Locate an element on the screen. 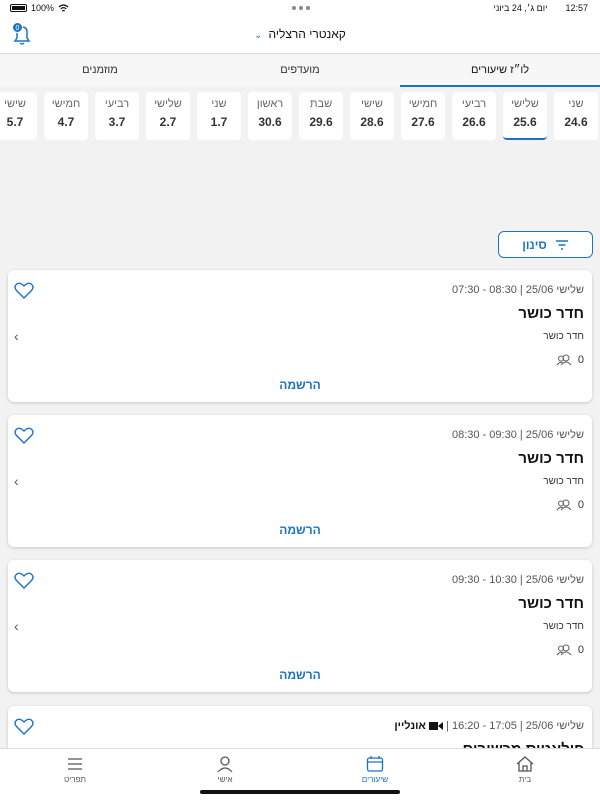 Image resolution: width=600 pixels, height=800 pixels. day-chip: שני 24.6 is located at coordinates (576, 116).